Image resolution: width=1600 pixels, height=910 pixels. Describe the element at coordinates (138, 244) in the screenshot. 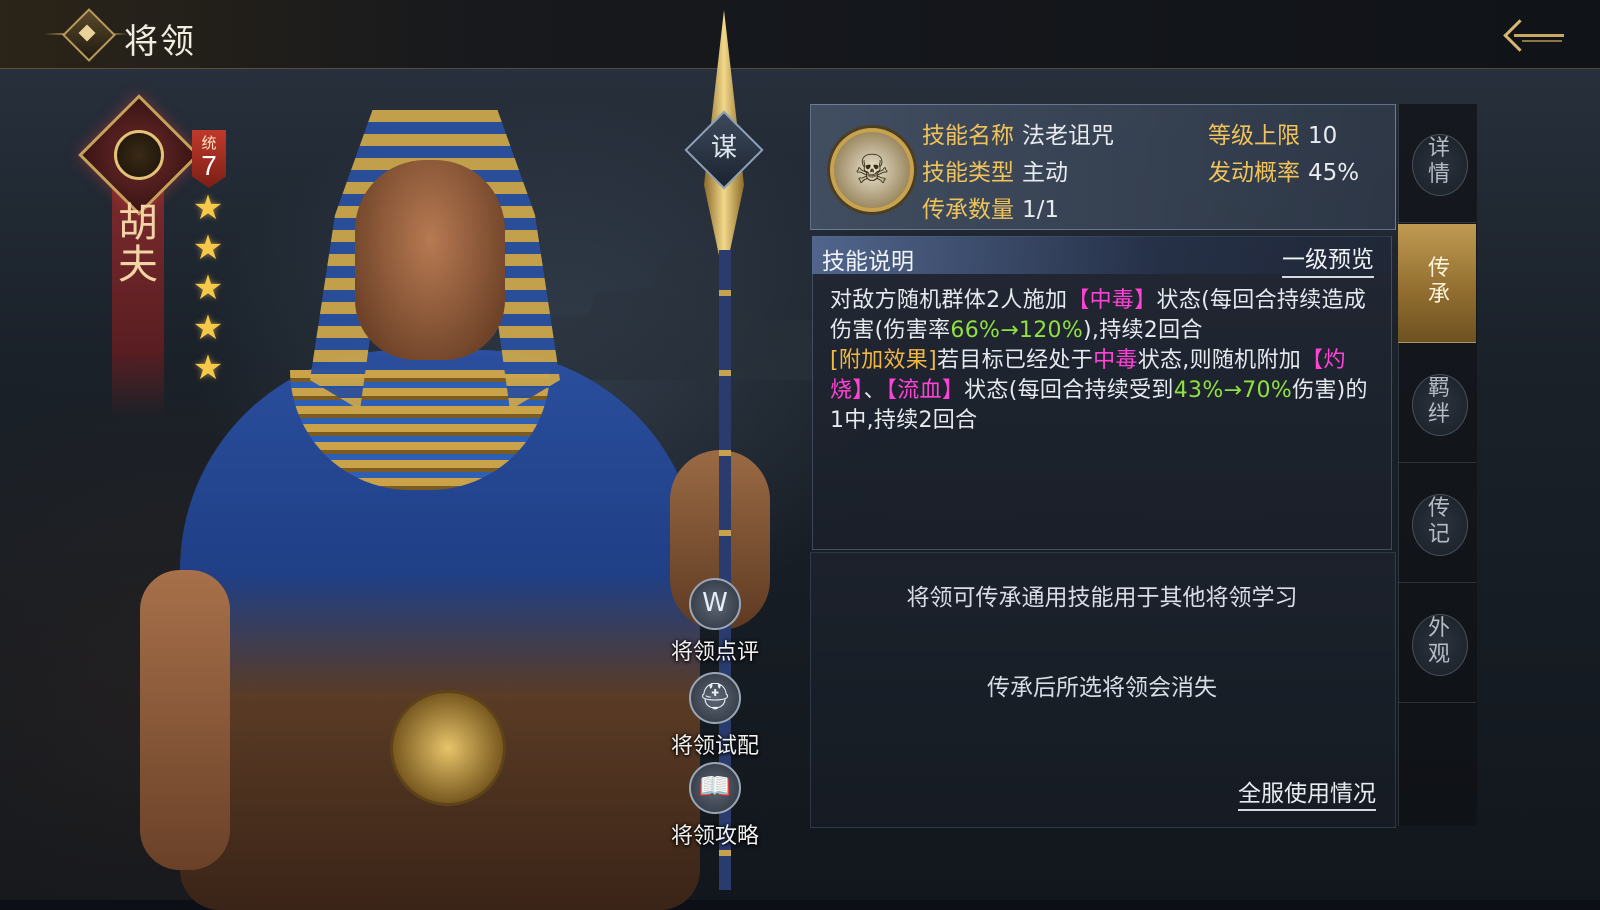

I see `general-name: 胡 夫` at that location.